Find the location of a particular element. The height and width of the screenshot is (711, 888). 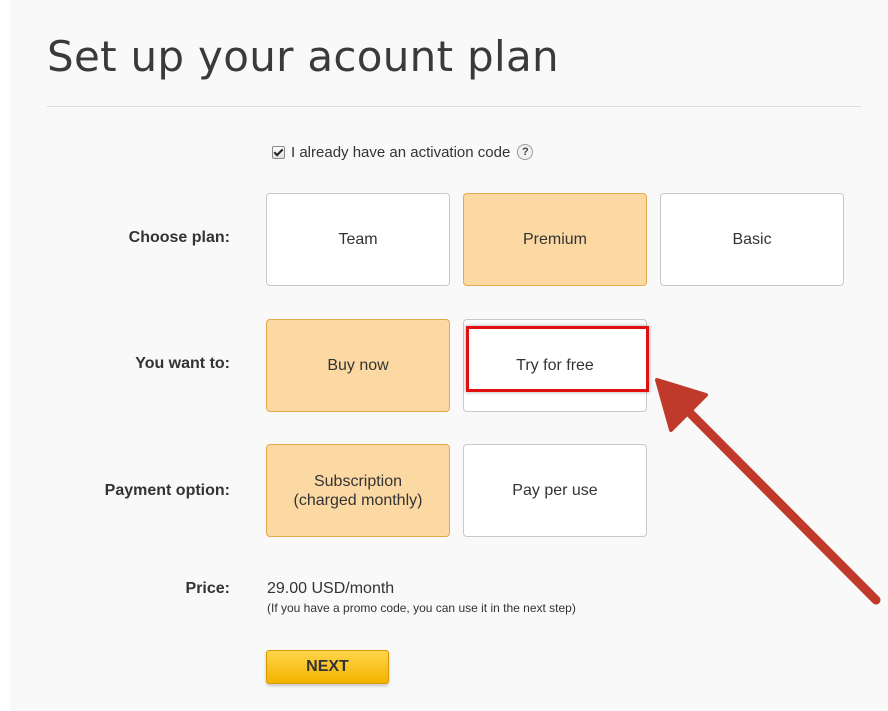

subscription-option-text: Subscription (charged monthly) is located at coordinates (358, 491).